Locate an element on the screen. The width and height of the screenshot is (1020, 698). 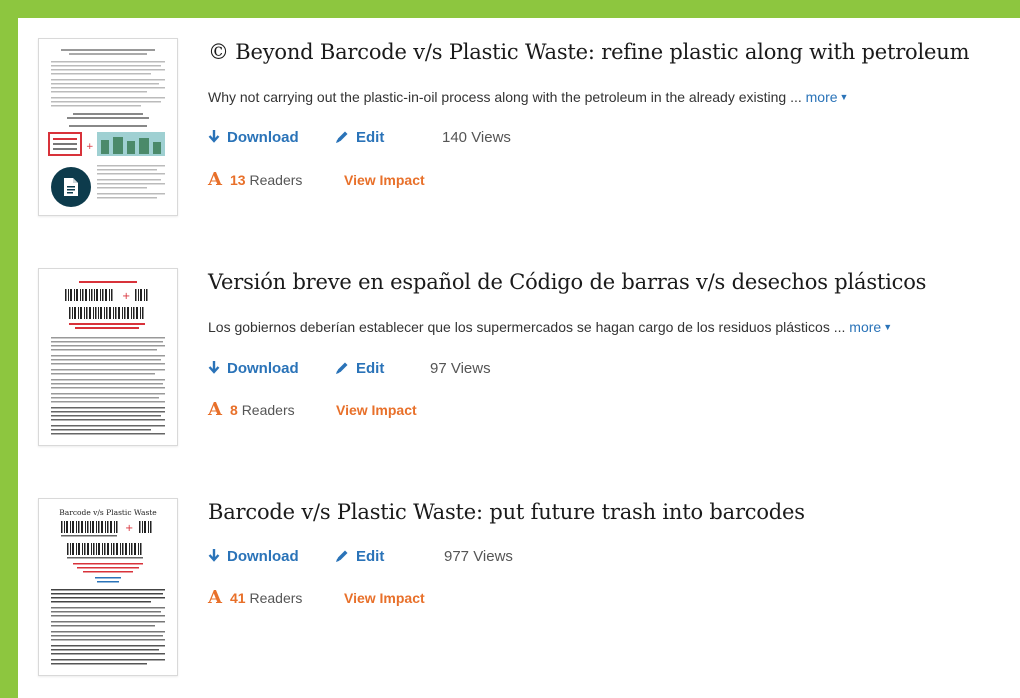
views-count: 977 Views is located at coordinates (478, 556).